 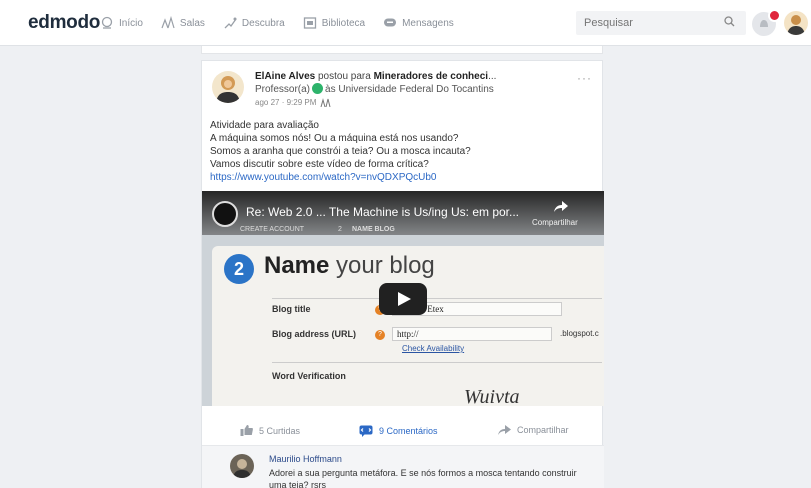 What do you see at coordinates (555, 222) in the screenshot?
I see `video-share-label: Compartilhar` at bounding box center [555, 222].